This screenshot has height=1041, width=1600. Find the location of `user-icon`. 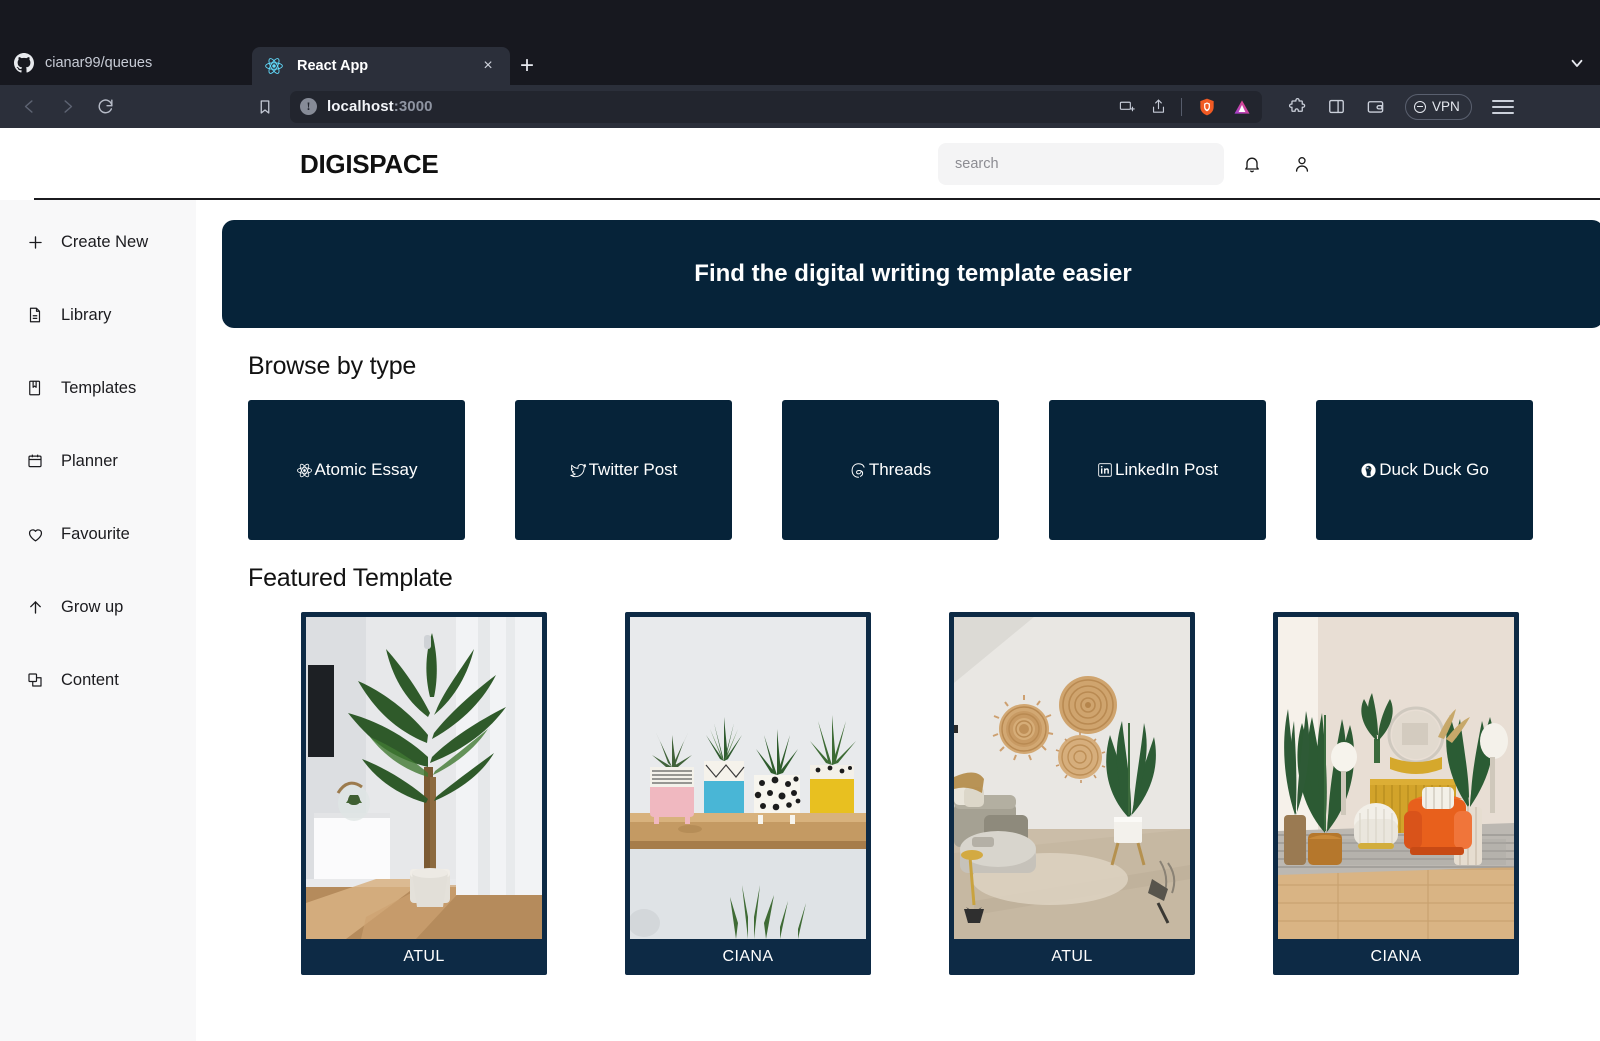

user-icon is located at coordinates (1302, 164).